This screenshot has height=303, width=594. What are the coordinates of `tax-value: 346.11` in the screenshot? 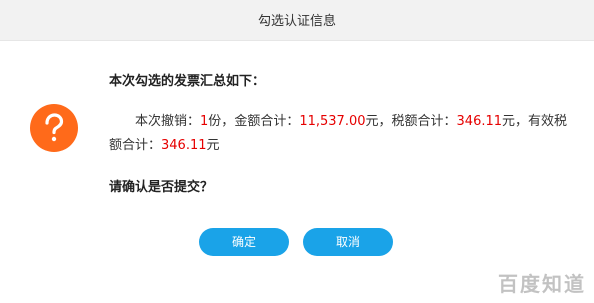 It's located at (479, 121).